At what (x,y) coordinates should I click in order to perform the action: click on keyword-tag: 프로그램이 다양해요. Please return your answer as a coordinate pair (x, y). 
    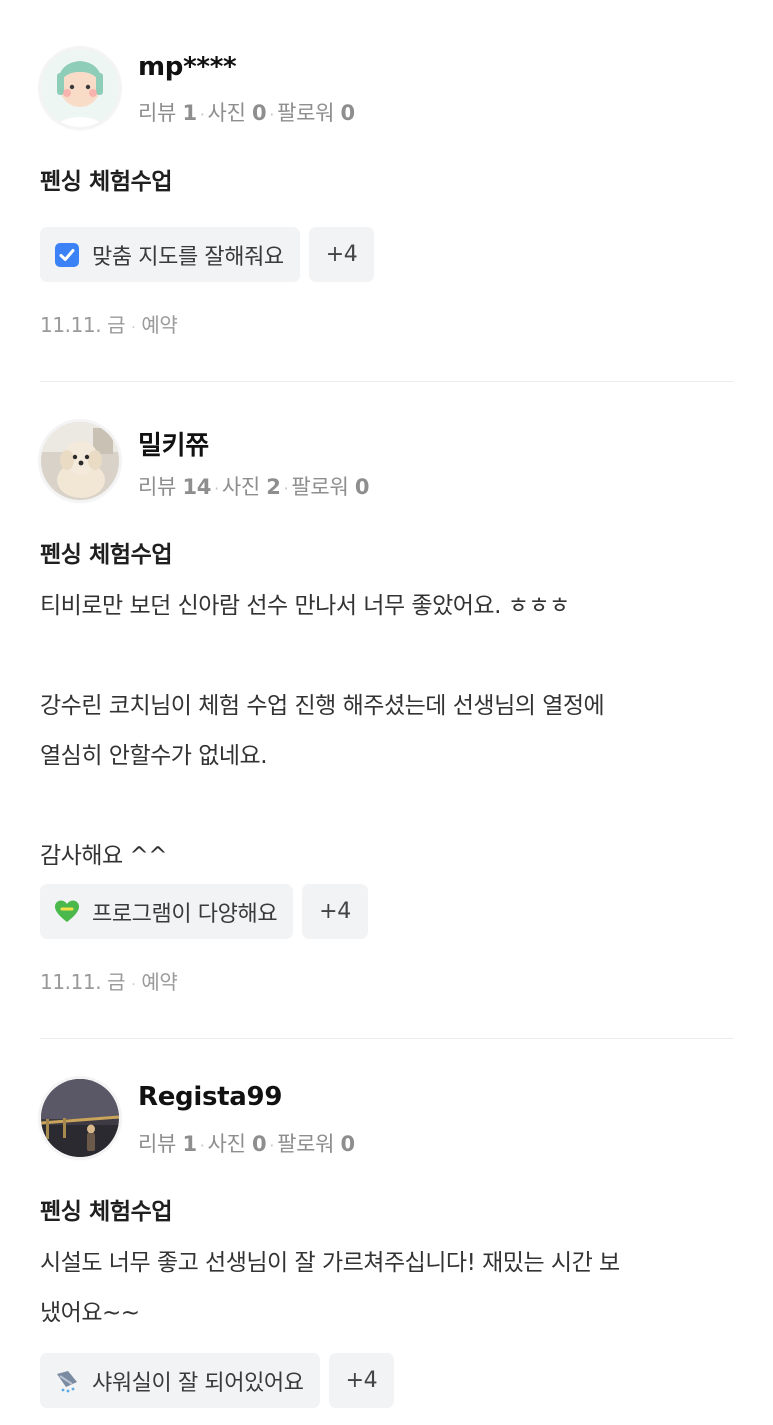
    Looking at the image, I should click on (167, 911).